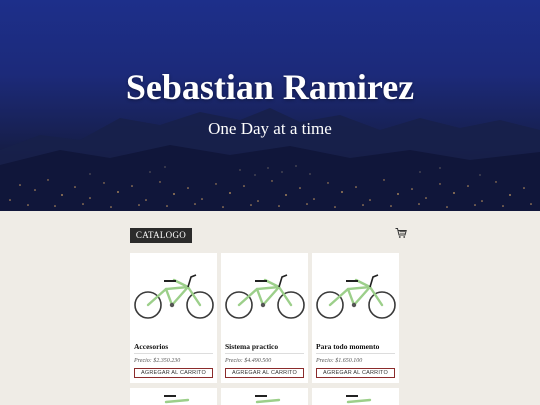 Image resolution: width=540 pixels, height=405 pixels. Describe the element at coordinates (270, 128) in the screenshot. I see `site-tagline: One Day at a time` at that location.